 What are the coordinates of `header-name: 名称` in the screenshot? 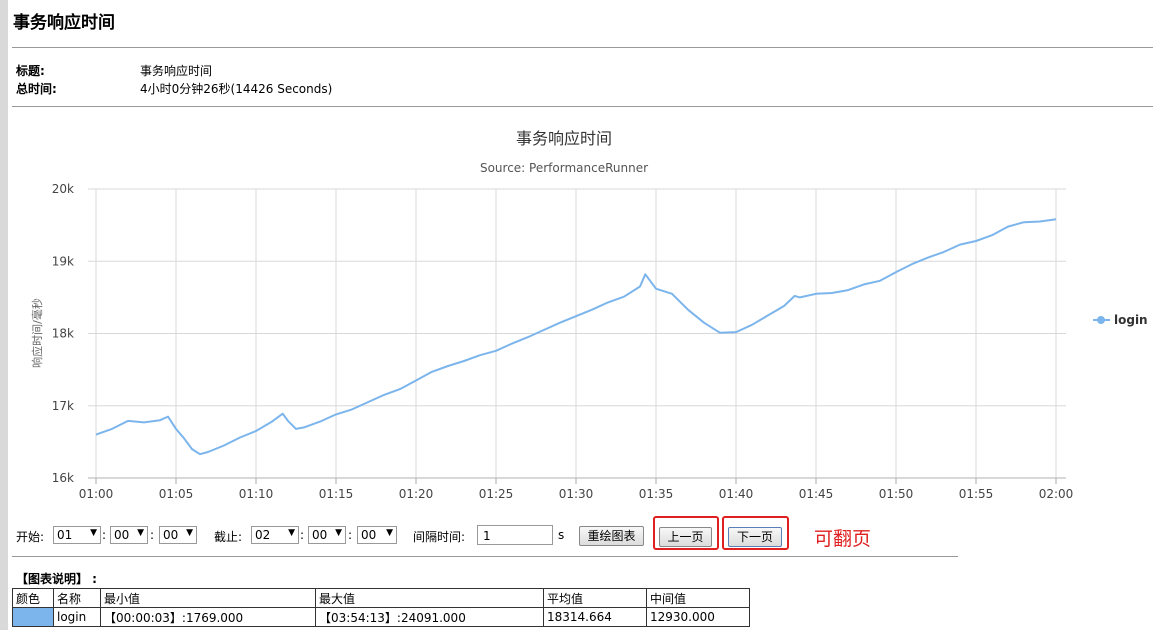 It's located at (77, 598).